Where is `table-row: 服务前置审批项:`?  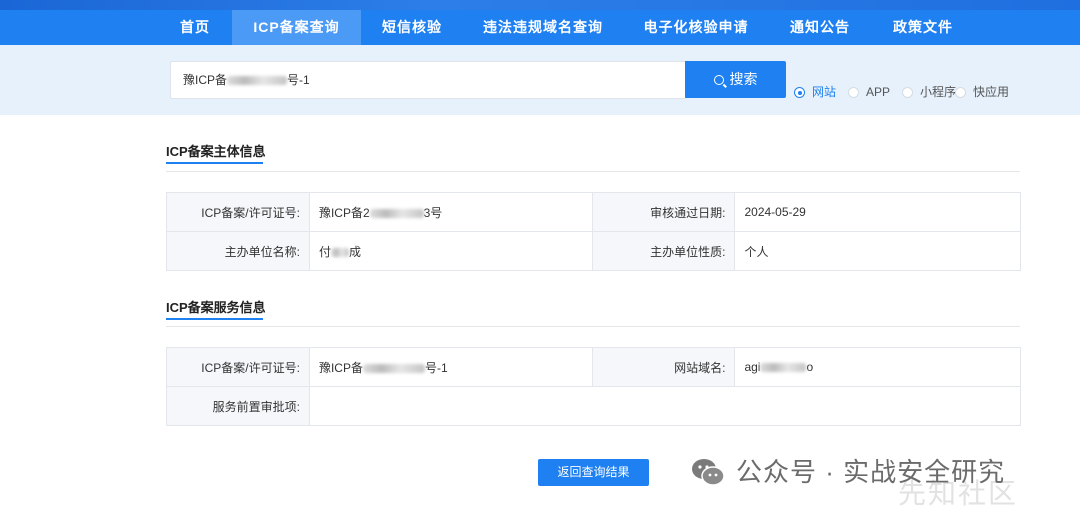 table-row: 服务前置审批项: is located at coordinates (594, 406).